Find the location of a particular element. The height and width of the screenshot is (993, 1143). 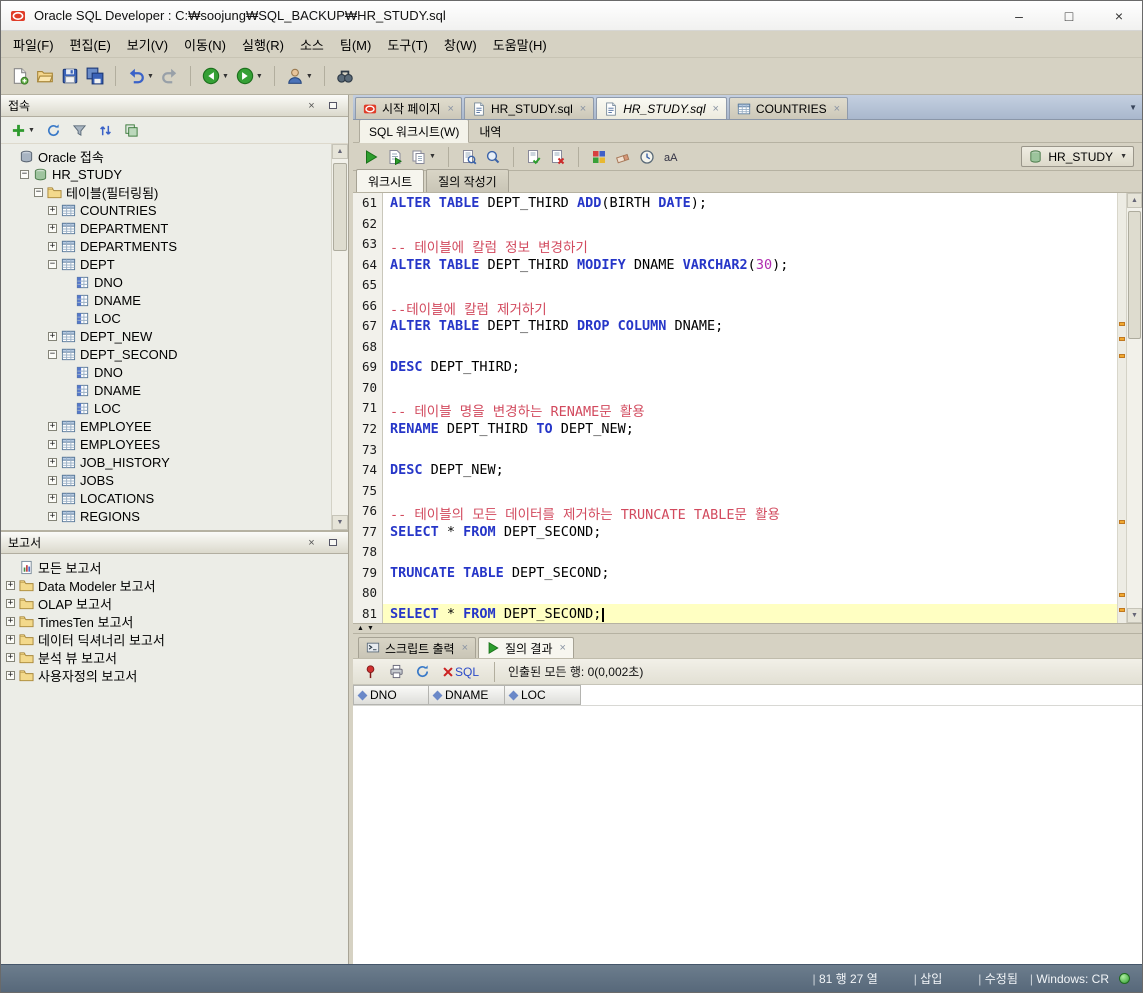

menu-item: 도구(T) is located at coordinates (407, 44).